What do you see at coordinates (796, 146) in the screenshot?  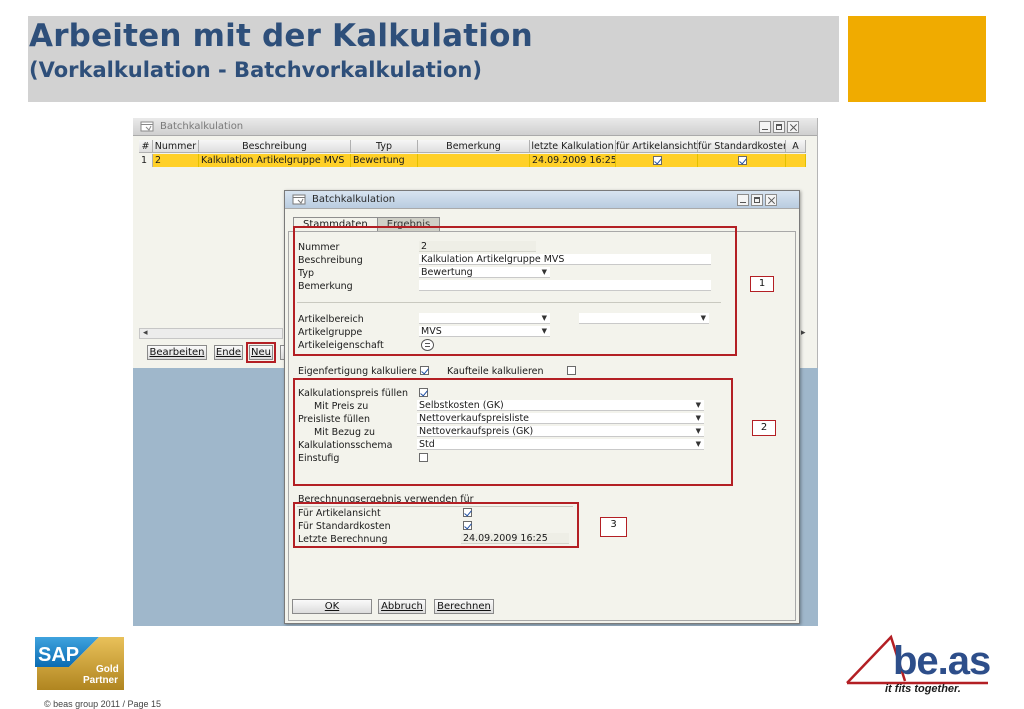 I see `col-header-a: A` at bounding box center [796, 146].